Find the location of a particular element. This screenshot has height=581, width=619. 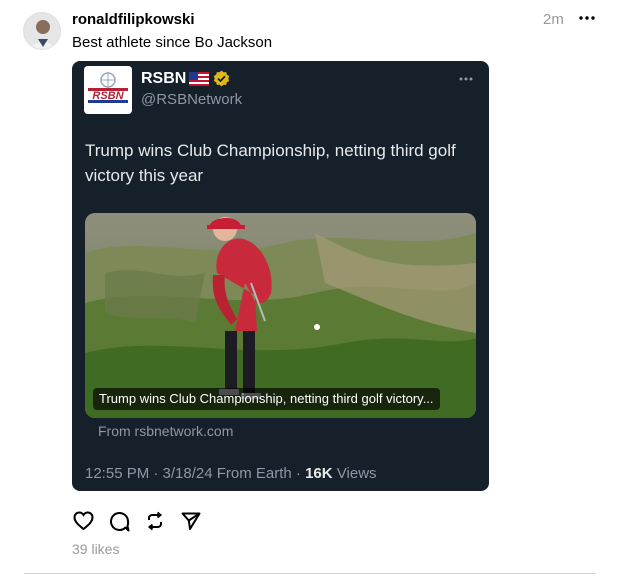

post-timestamp: 2m is located at coordinates (553, 19).